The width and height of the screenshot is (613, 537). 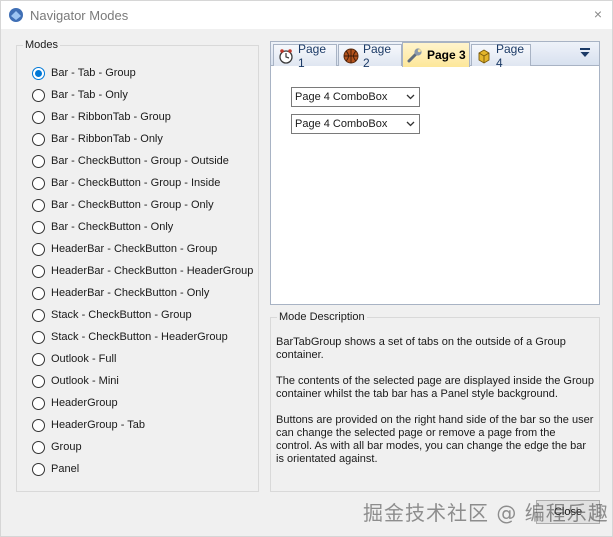 I want to click on mode-option-label: HeaderGroup, so click(x=84, y=403).